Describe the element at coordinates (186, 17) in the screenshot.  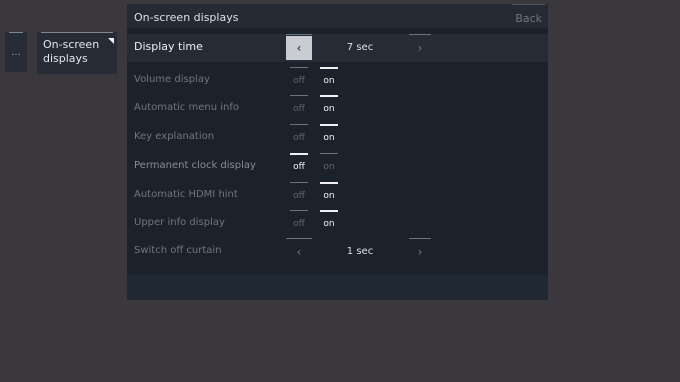
I see `page-title: On-screen displays` at that location.